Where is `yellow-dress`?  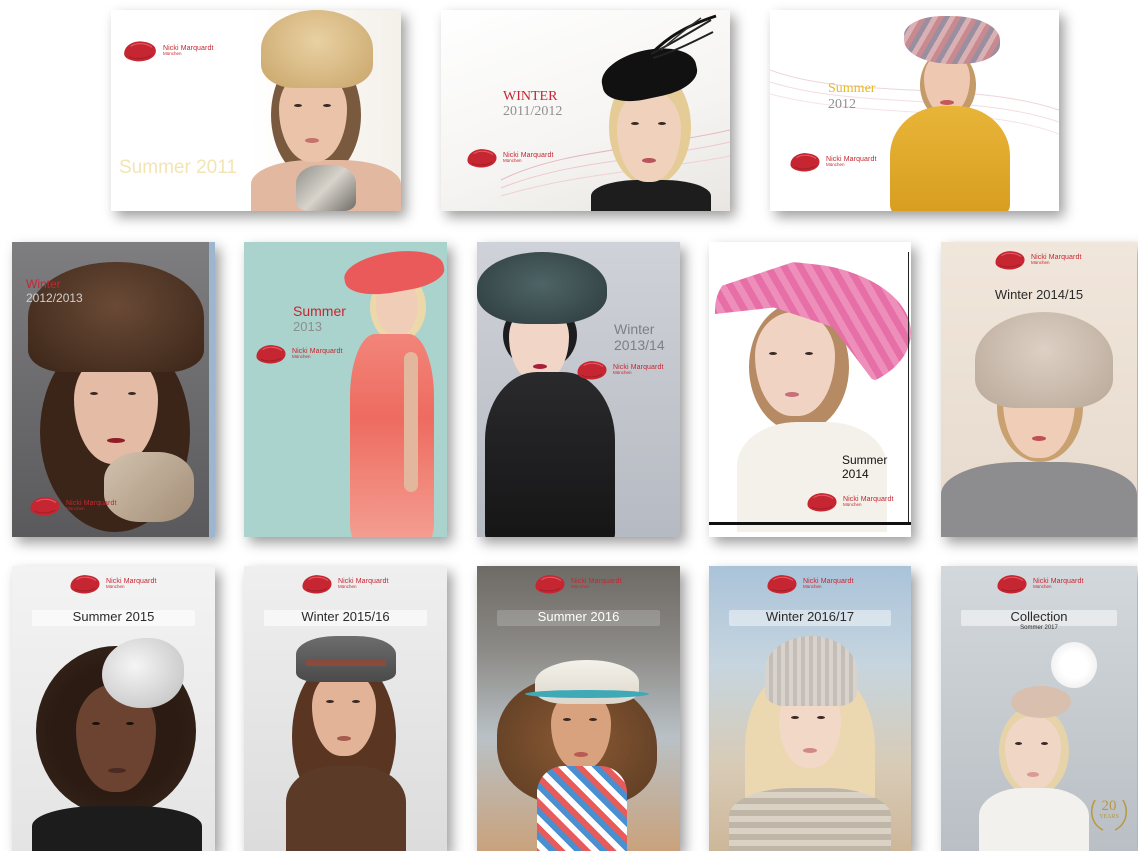
yellow-dress is located at coordinates (950, 158).